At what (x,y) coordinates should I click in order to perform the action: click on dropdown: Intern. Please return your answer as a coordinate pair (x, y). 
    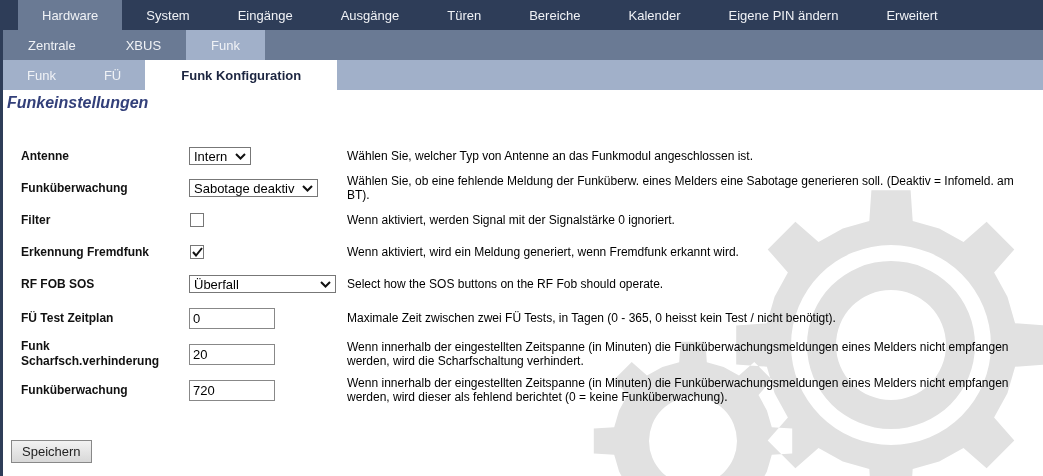
    Looking at the image, I should click on (220, 156).